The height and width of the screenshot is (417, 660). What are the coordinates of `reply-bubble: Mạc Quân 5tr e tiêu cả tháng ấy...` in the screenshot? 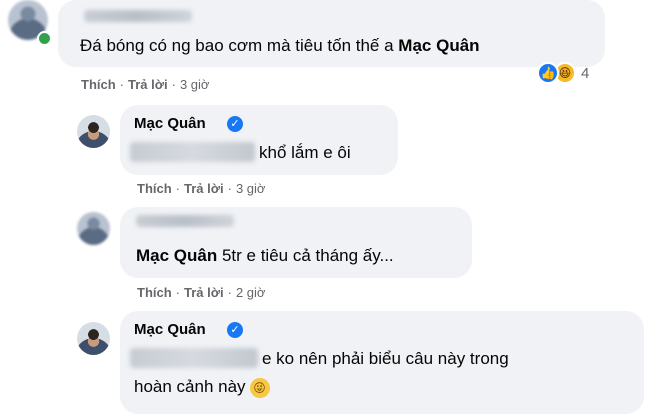 It's located at (296, 242).